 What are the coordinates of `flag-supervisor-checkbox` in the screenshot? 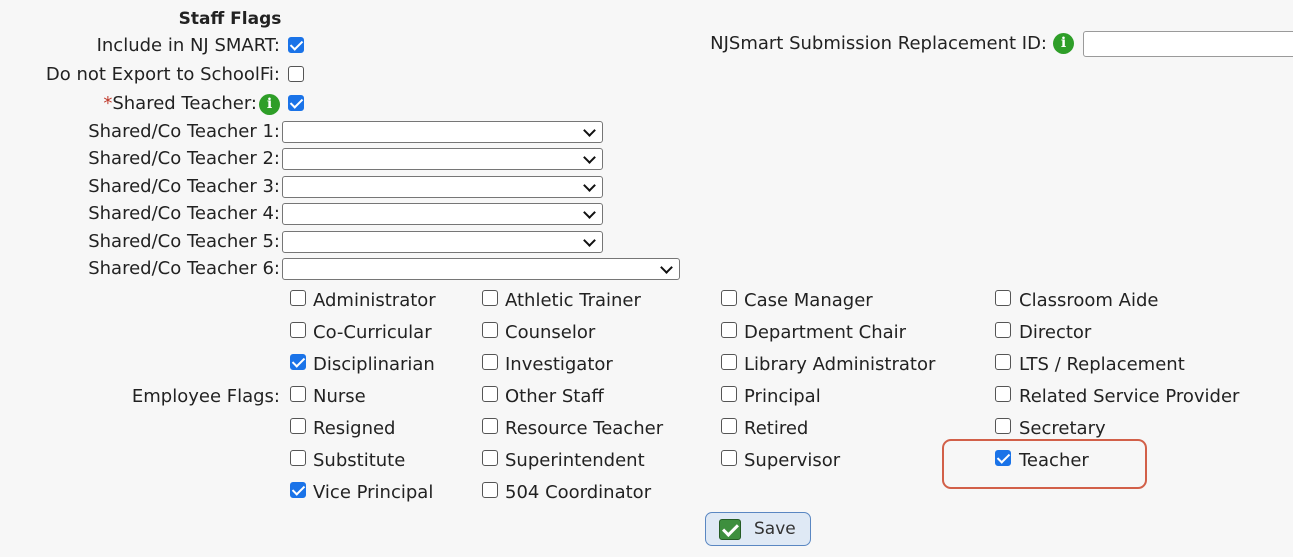 It's located at (729, 458).